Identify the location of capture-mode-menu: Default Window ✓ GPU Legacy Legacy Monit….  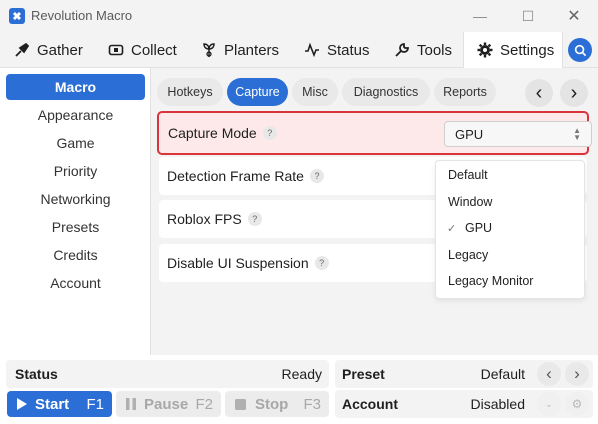
(510, 229).